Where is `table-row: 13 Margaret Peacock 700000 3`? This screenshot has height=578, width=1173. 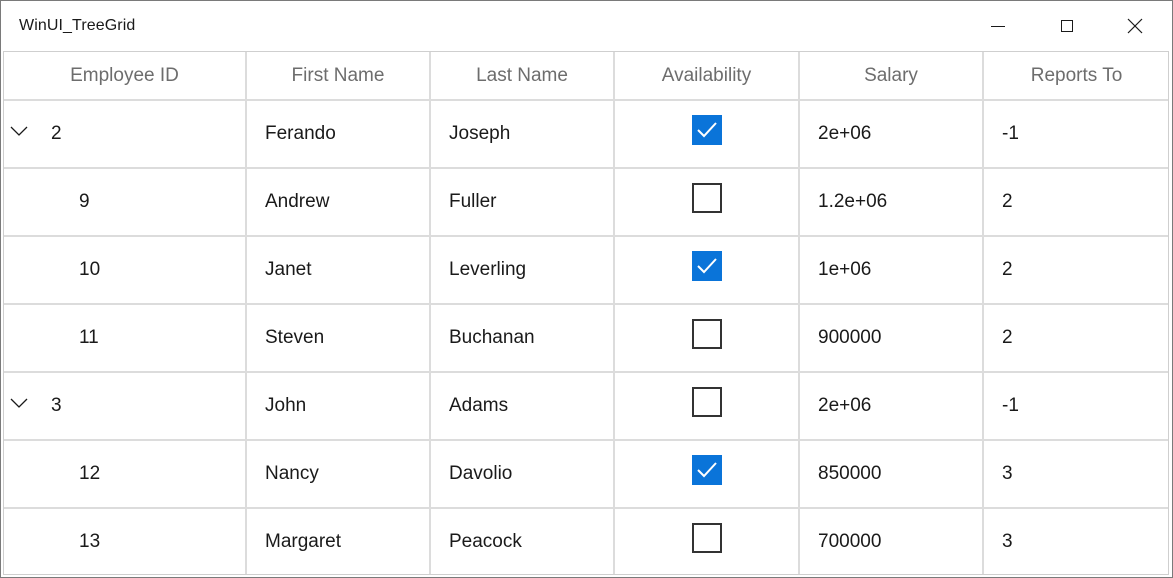
table-row: 13 Margaret Peacock 700000 3 is located at coordinates (586, 541).